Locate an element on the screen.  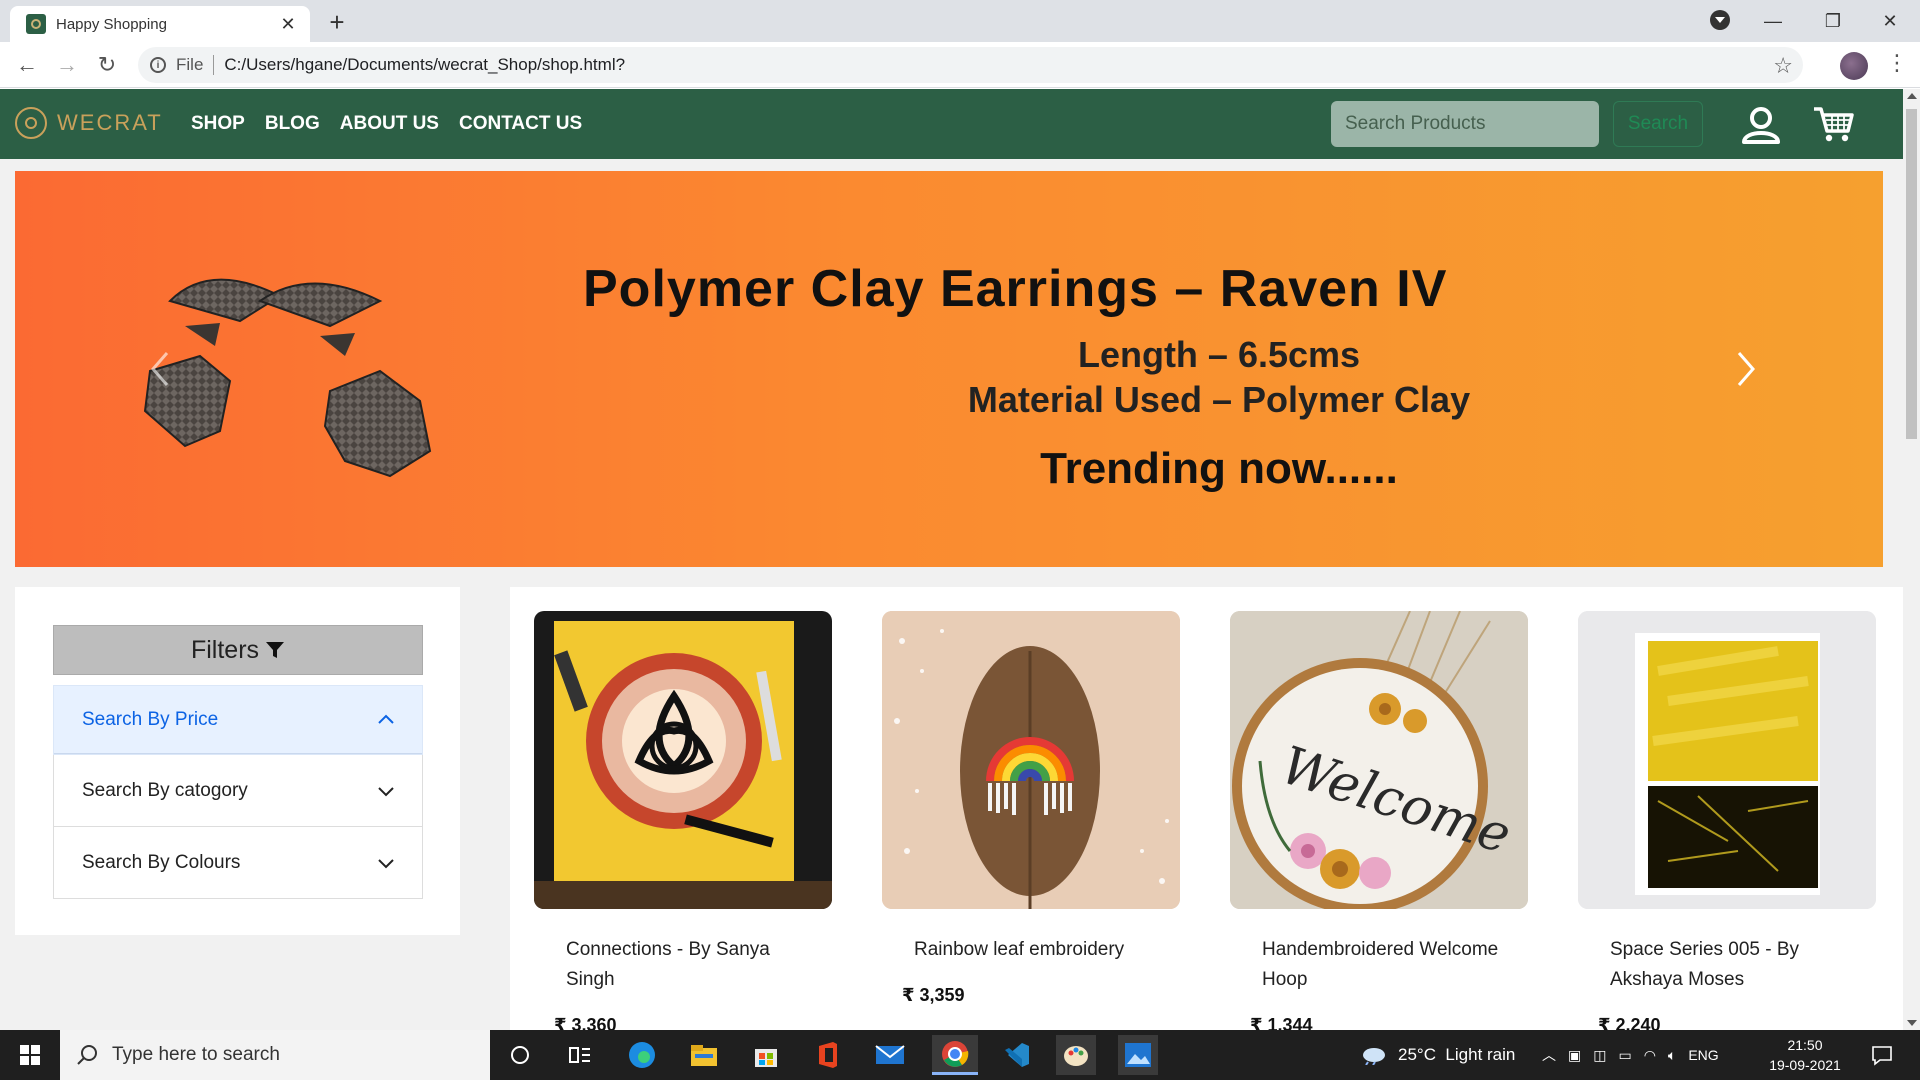
main-nav: SHOP BLOG ABOUT US CONTACT US is located at coordinates (386, 124).